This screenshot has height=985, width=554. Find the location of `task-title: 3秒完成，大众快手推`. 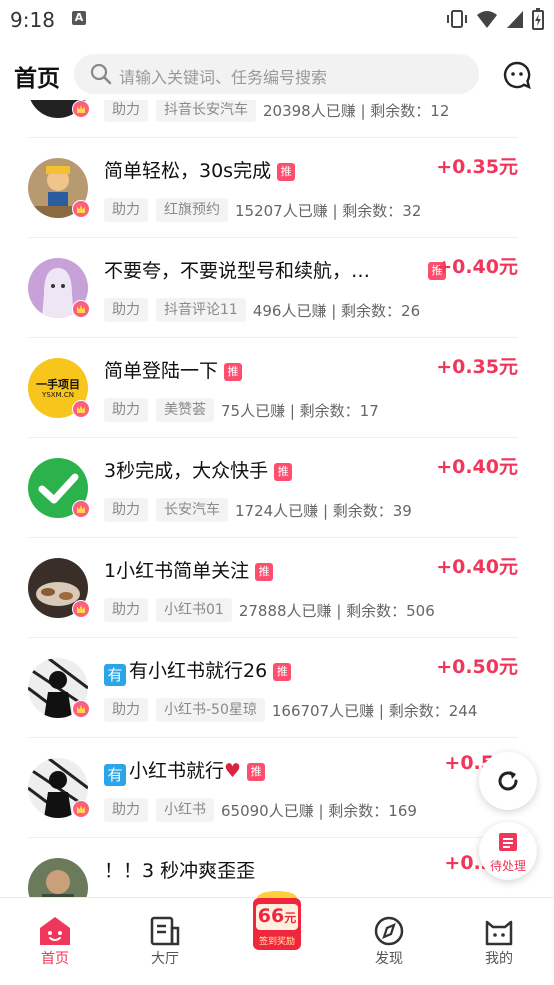

task-title: 3秒完成，大众快手推 is located at coordinates (198, 469).